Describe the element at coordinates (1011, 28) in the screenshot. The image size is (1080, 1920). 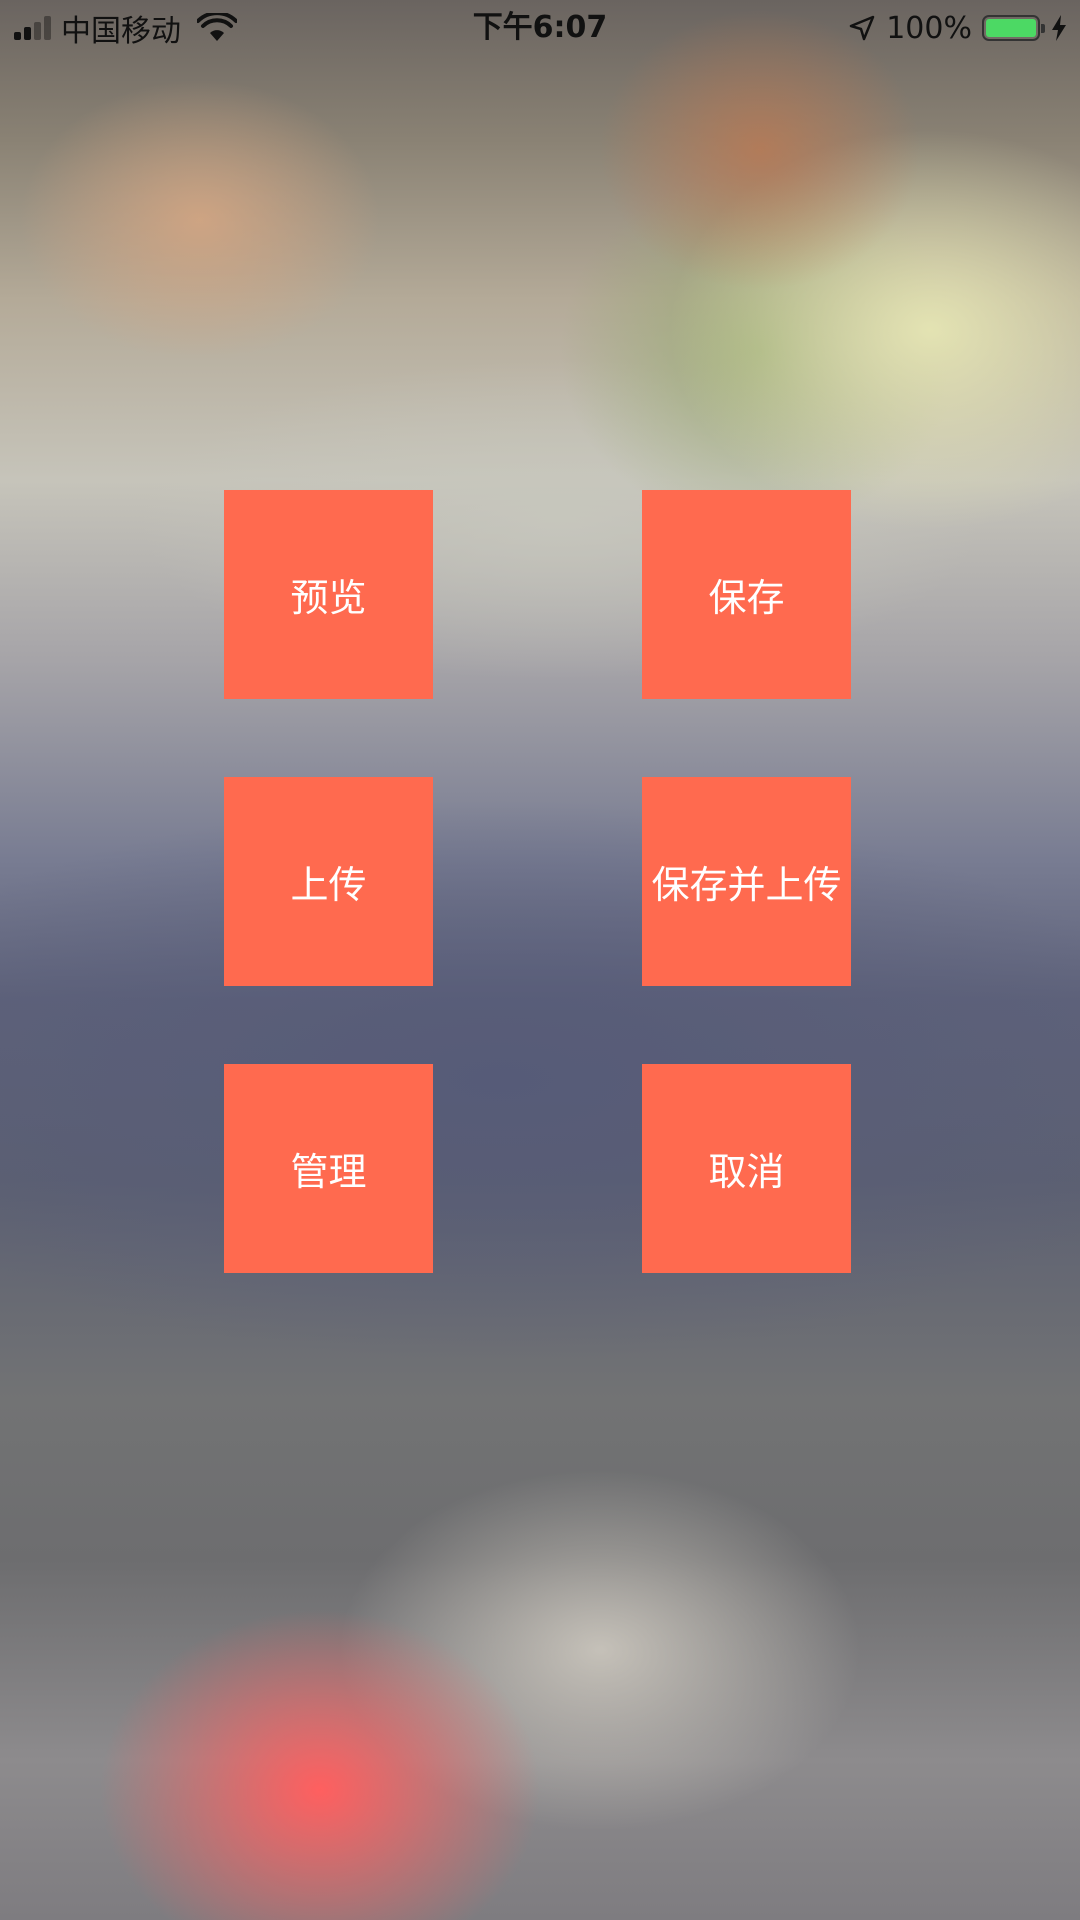
I see `battery-fill` at that location.